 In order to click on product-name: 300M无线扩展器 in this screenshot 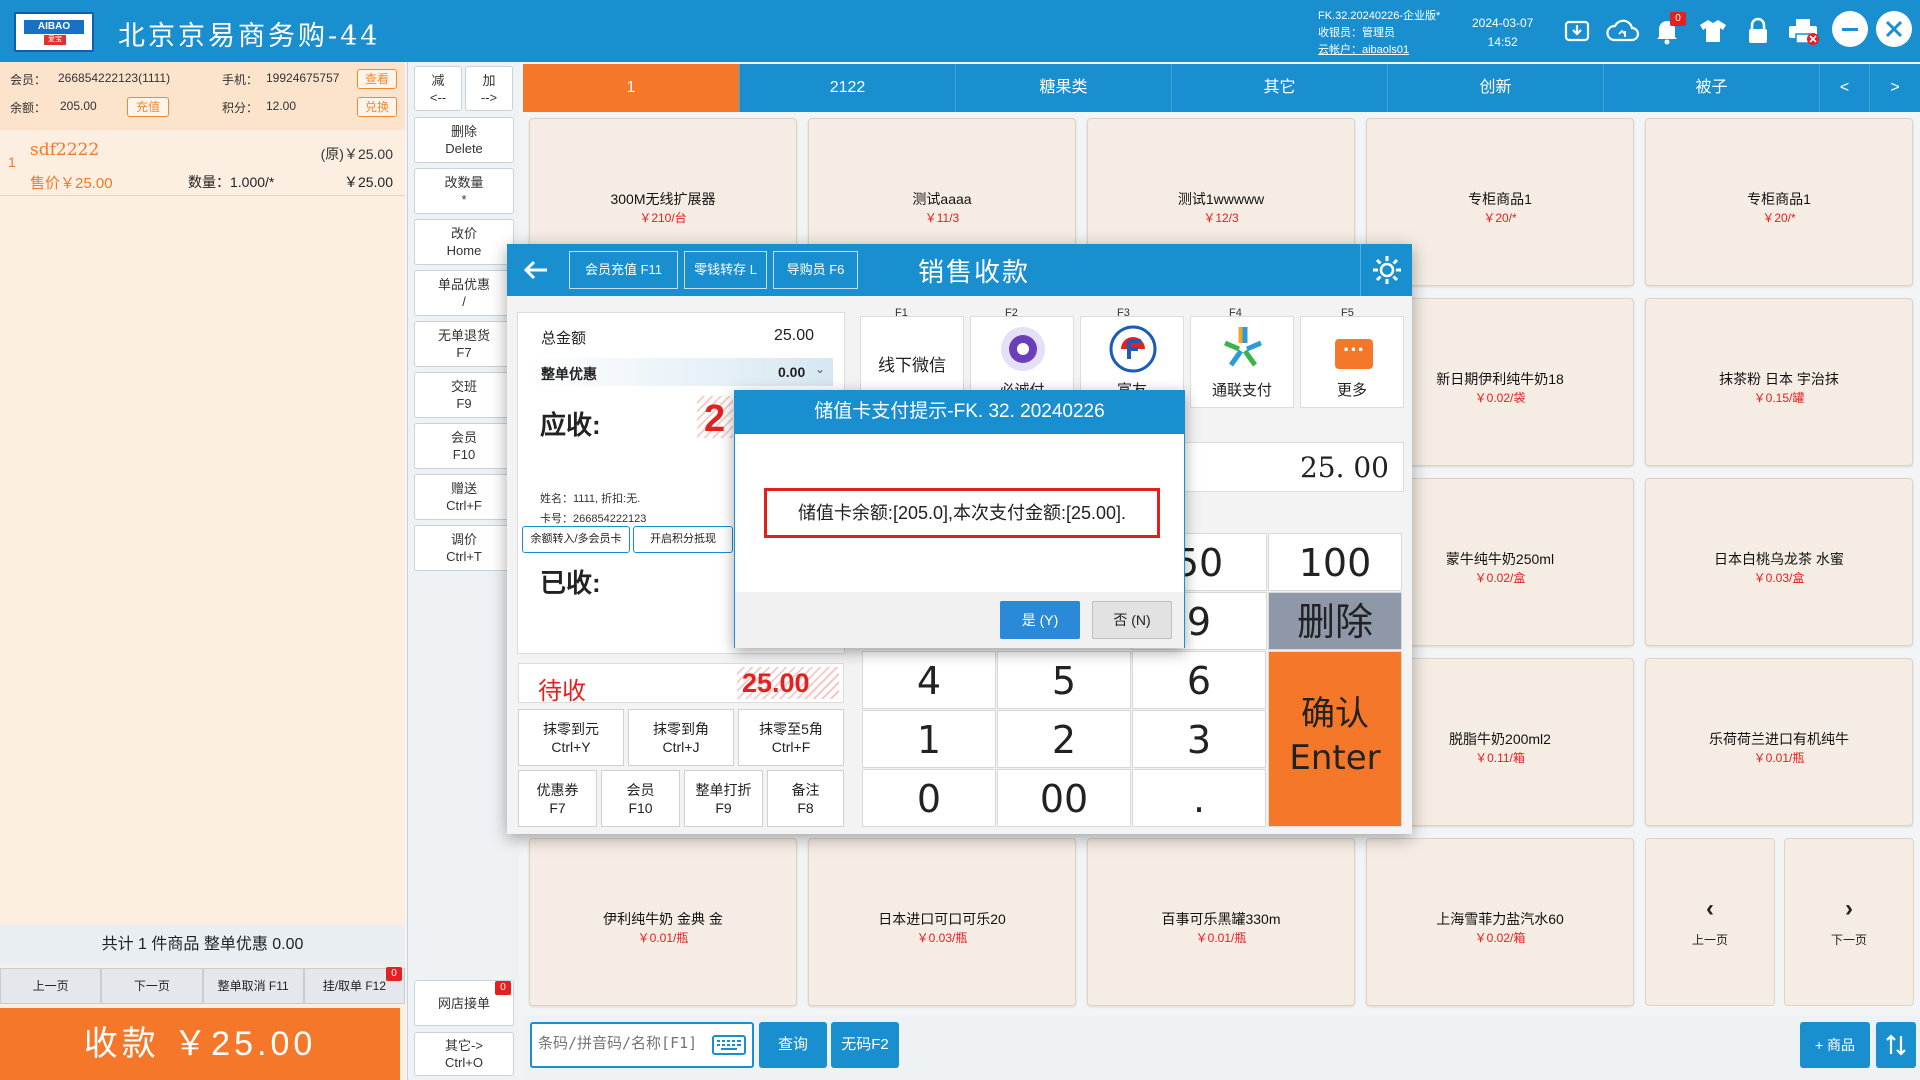, I will do `click(663, 199)`.